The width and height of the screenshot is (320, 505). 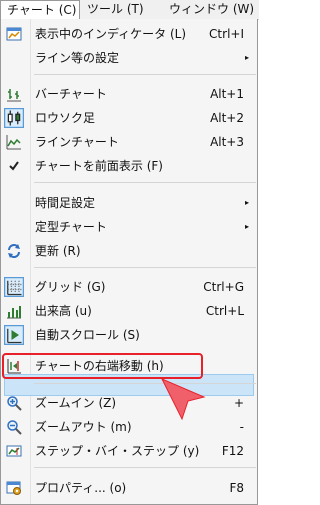 I want to click on menu-item-shortcut: F12, so click(x=232, y=451).